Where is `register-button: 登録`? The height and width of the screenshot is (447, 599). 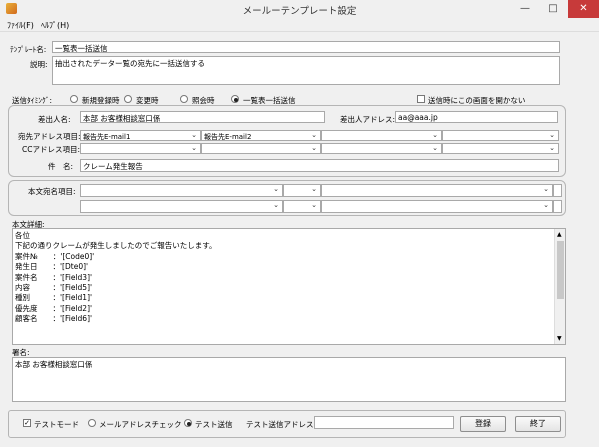
register-button: 登録 is located at coordinates (483, 424).